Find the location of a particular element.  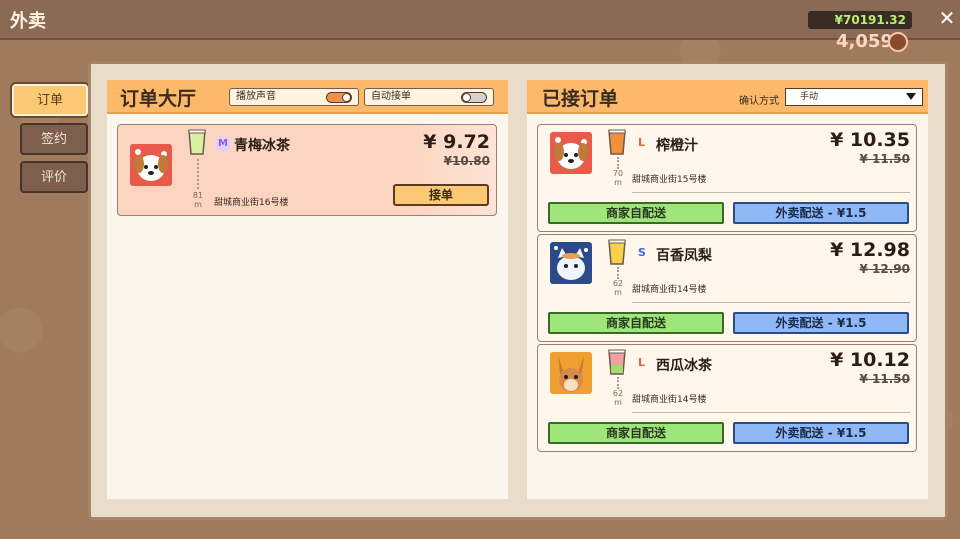

distance-label: 70 m is located at coordinates (618, 178).